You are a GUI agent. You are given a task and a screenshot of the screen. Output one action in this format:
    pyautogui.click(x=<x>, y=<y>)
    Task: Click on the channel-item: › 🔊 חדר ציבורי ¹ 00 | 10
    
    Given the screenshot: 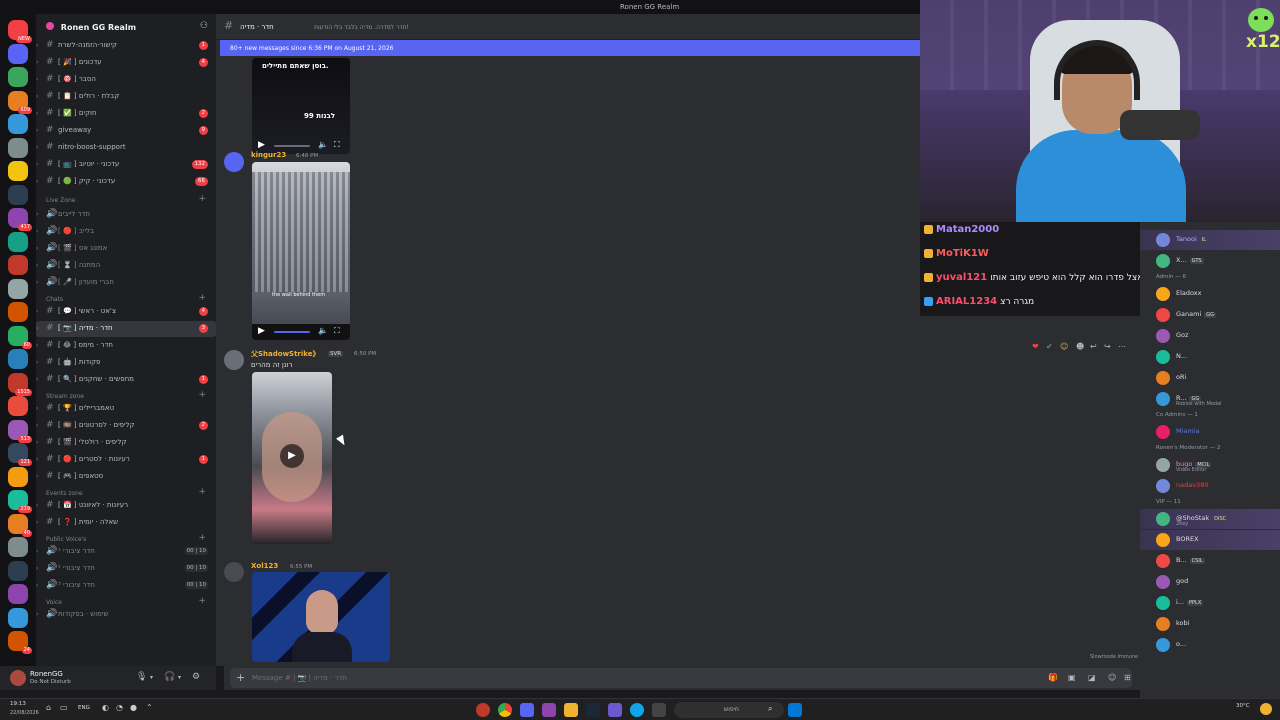 What is the action you would take?
    pyautogui.click(x=126, y=552)
    